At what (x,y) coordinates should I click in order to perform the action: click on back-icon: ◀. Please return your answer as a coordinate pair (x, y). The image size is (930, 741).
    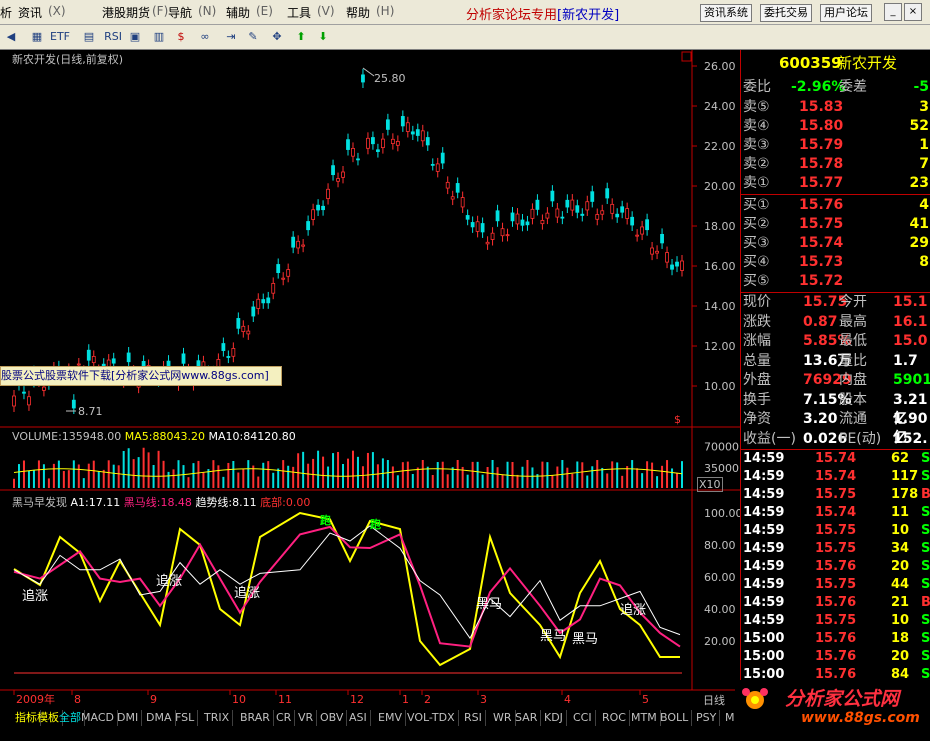
    Looking at the image, I should click on (11, 37).